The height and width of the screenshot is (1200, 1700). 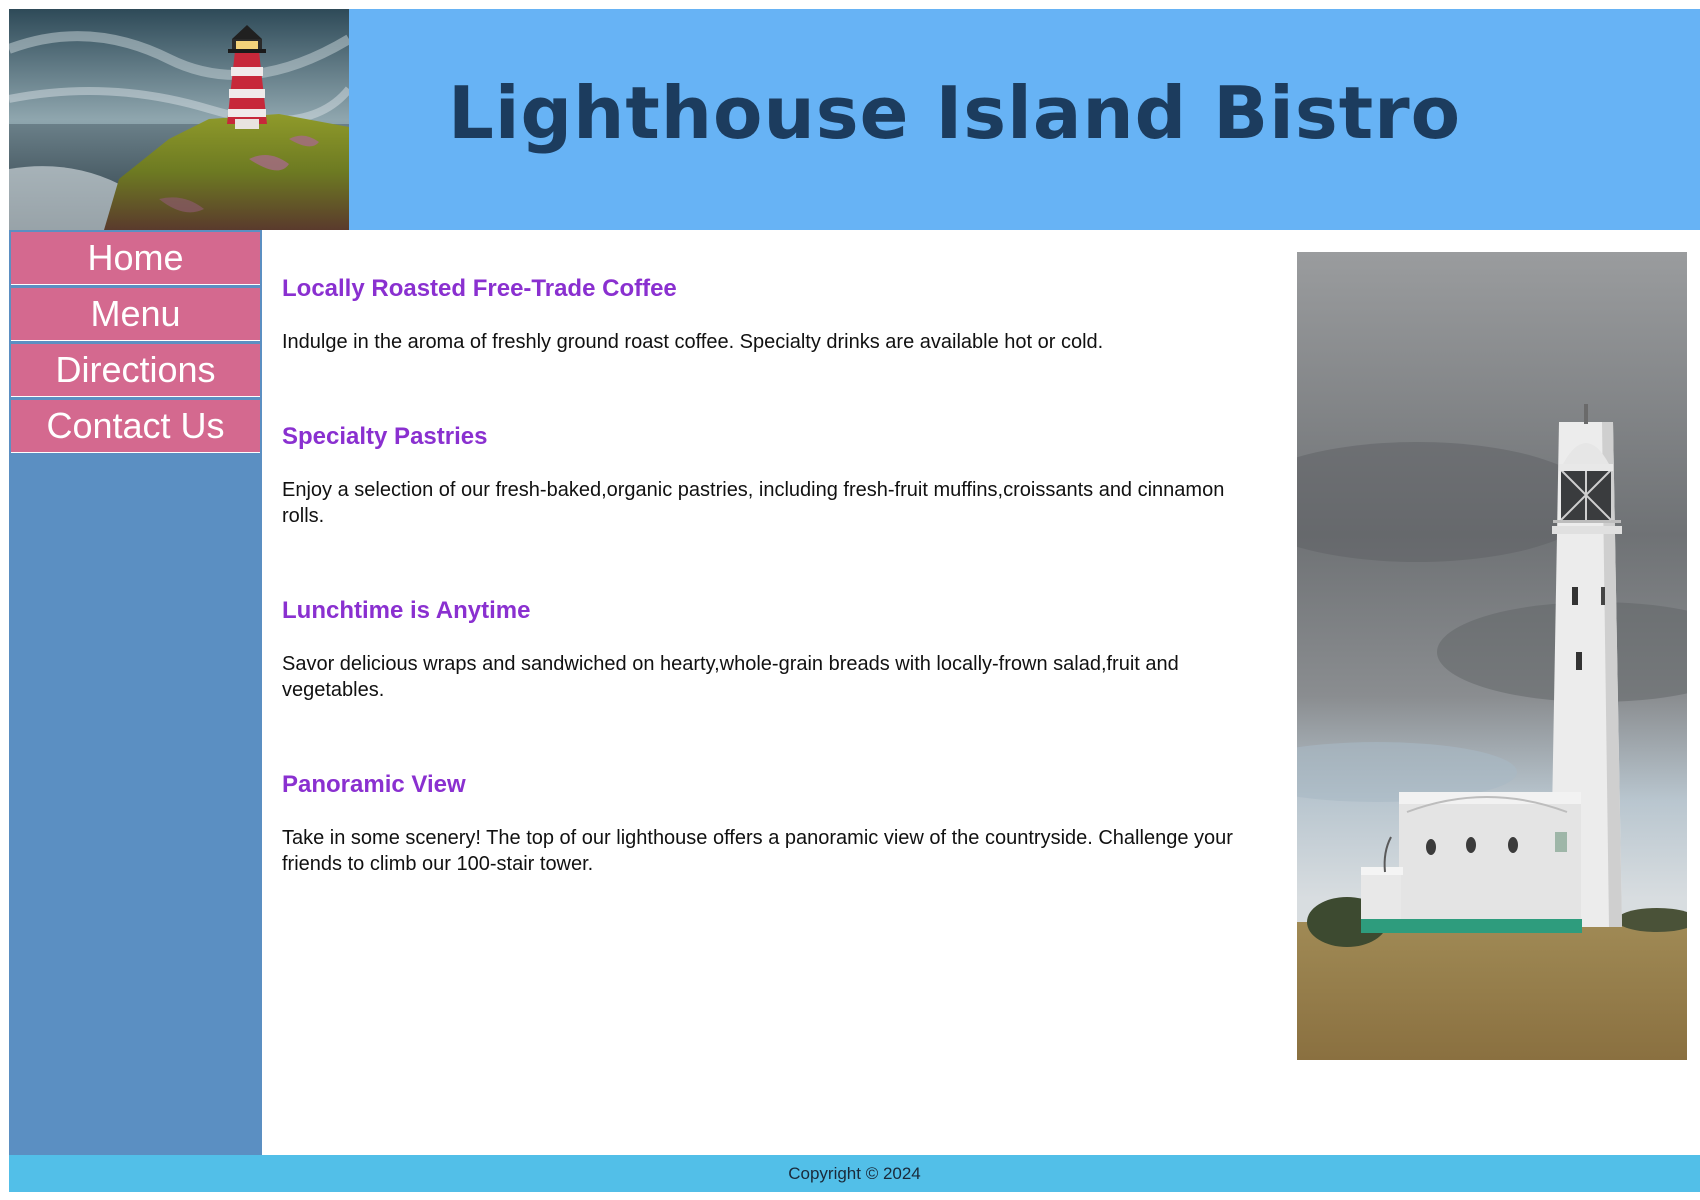 I want to click on main-nav: Home Menu Directions Contact Us, so click(x=135, y=343).